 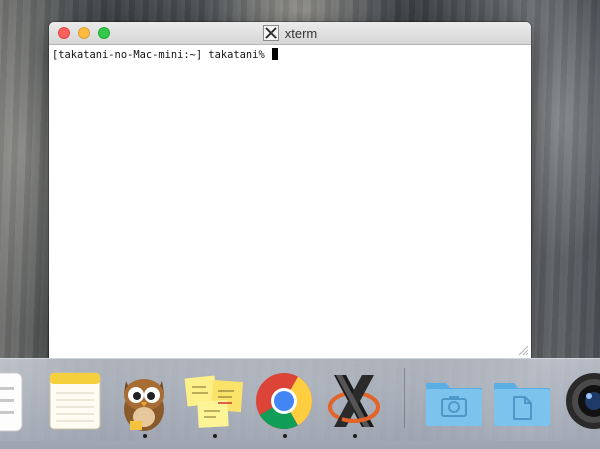 I want to click on document-folder-icon, so click(x=522, y=404).